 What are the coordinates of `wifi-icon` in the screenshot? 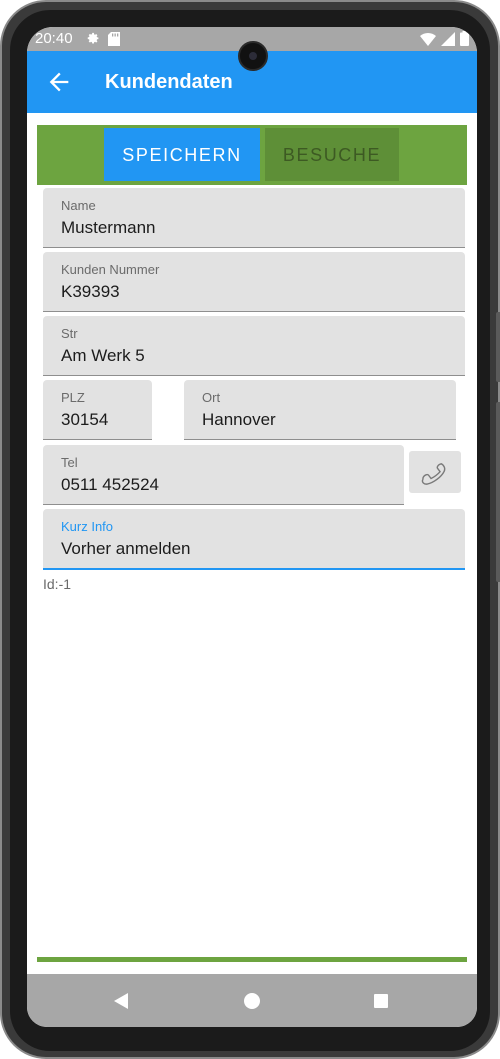 It's located at (428, 41).